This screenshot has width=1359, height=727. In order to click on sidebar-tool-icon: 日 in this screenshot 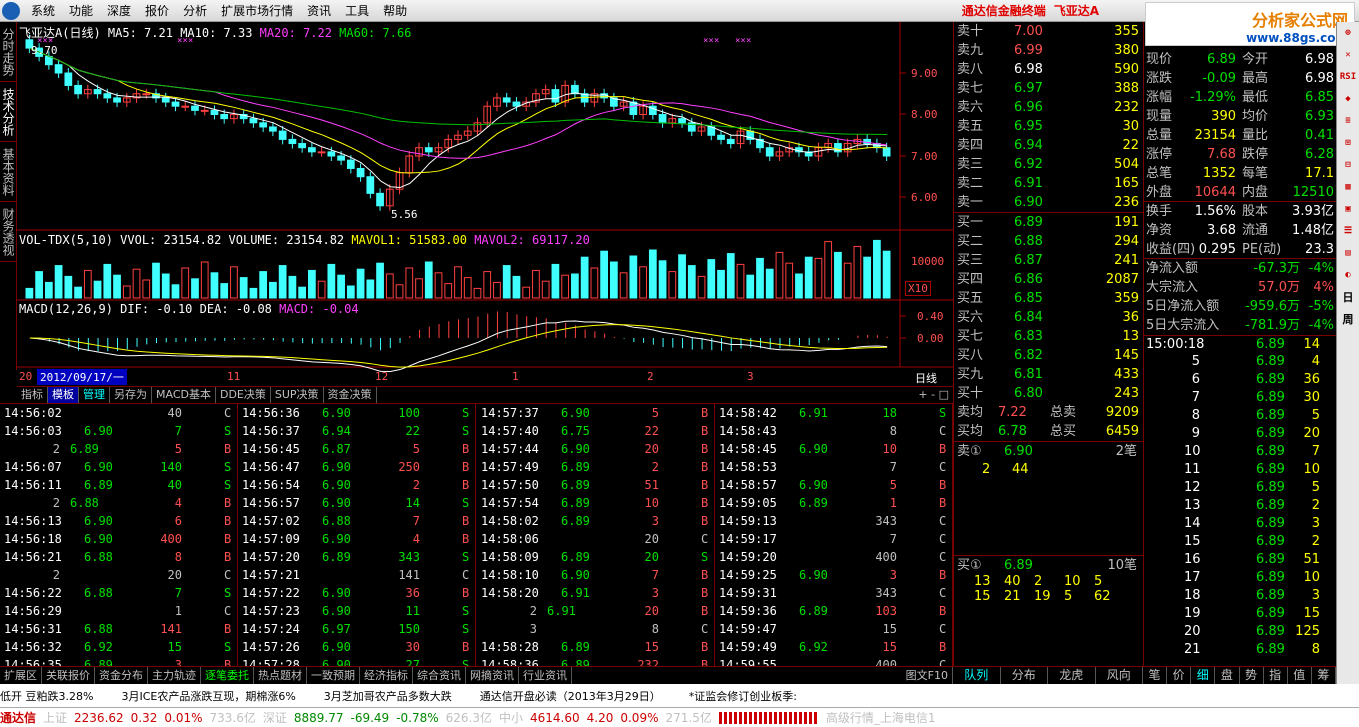, I will do `click(1348, 297)`.